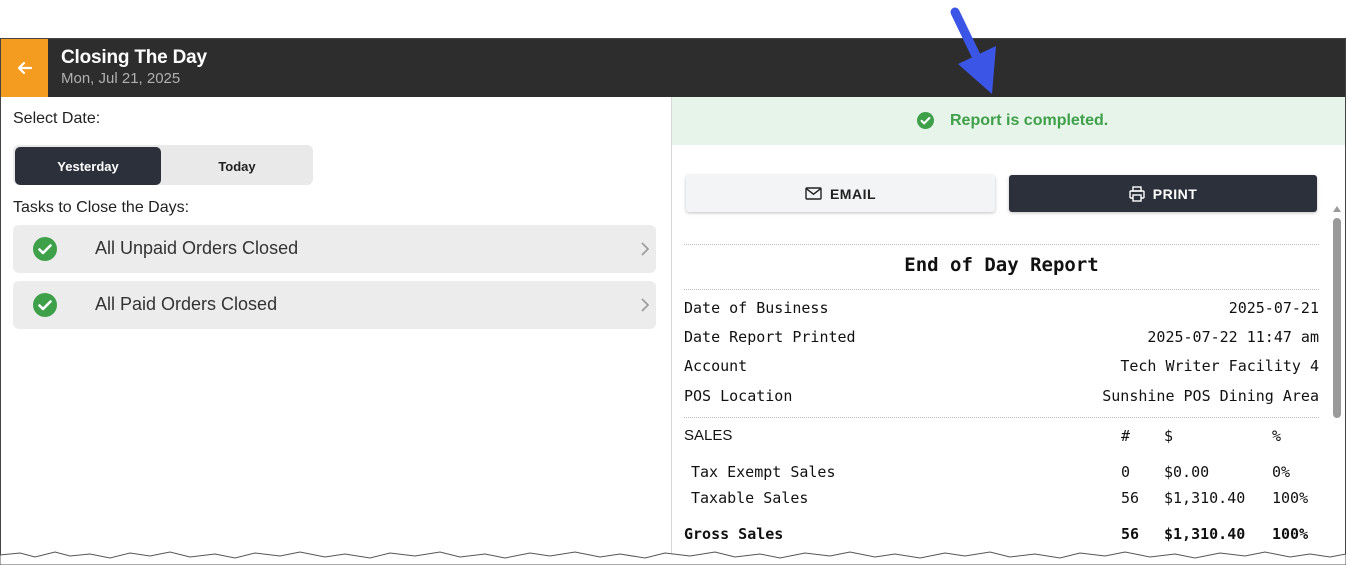  What do you see at coordinates (1001, 500) in the screenshot?
I see `sales-row: Taxable Sales 56 $1,310.40 100%` at bounding box center [1001, 500].